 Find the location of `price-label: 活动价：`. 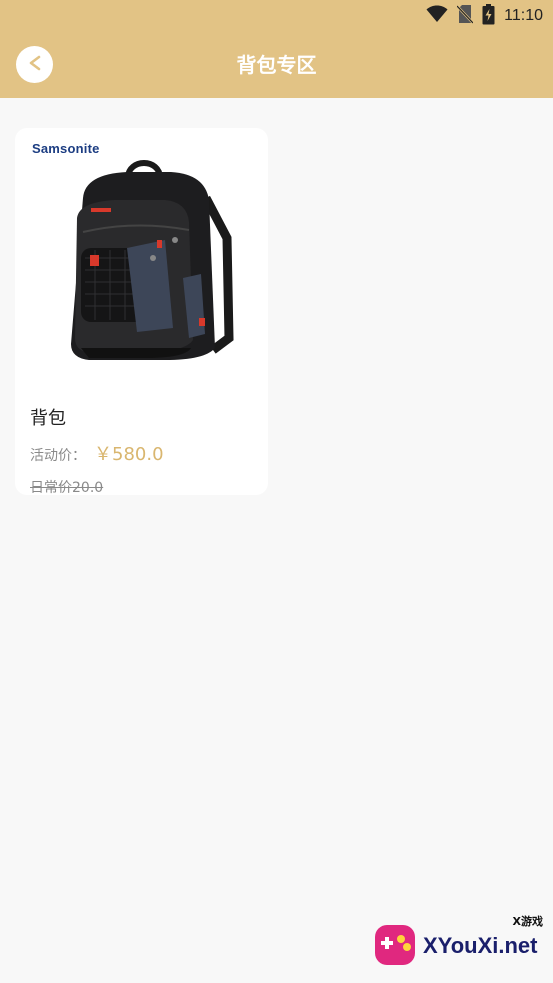

price-label: 活动价： is located at coordinates (58, 456).